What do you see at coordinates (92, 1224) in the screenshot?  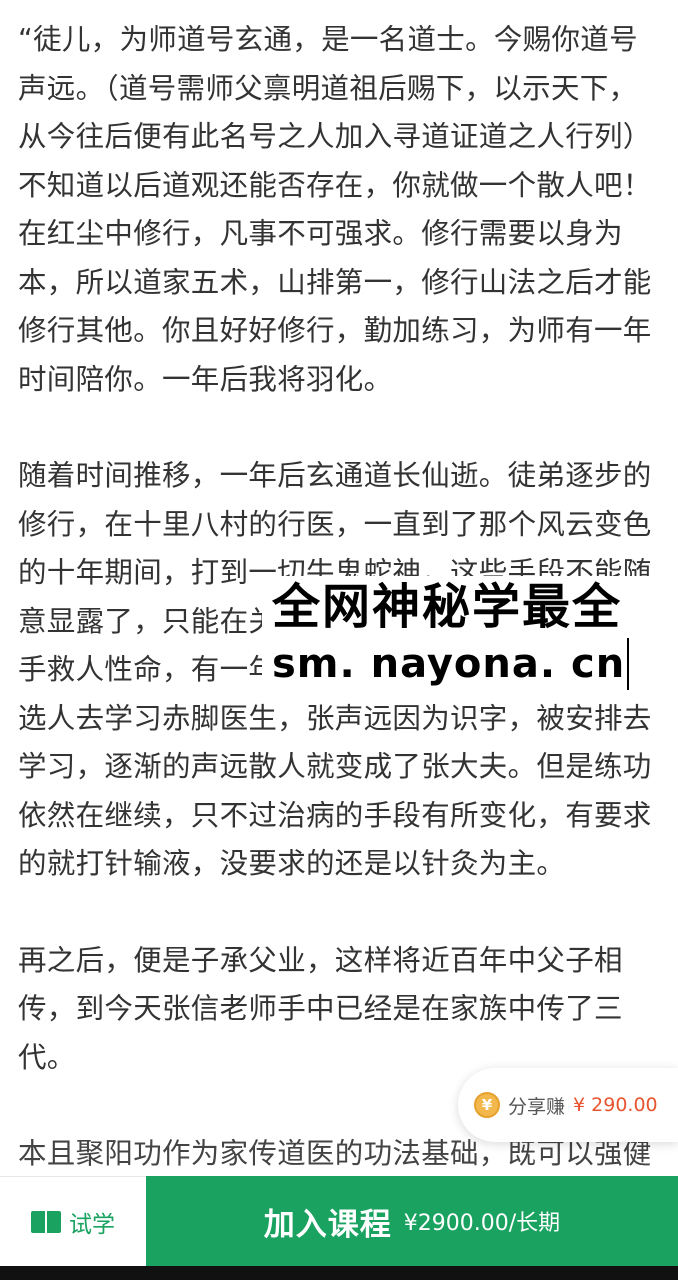 I see `trial-label: 试学` at bounding box center [92, 1224].